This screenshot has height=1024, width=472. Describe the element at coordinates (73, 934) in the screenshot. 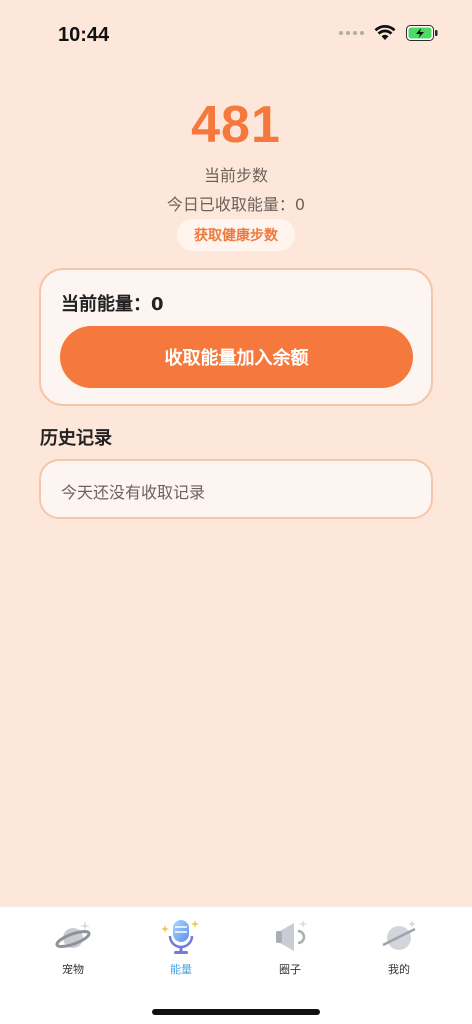

I see `planet-icon` at that location.